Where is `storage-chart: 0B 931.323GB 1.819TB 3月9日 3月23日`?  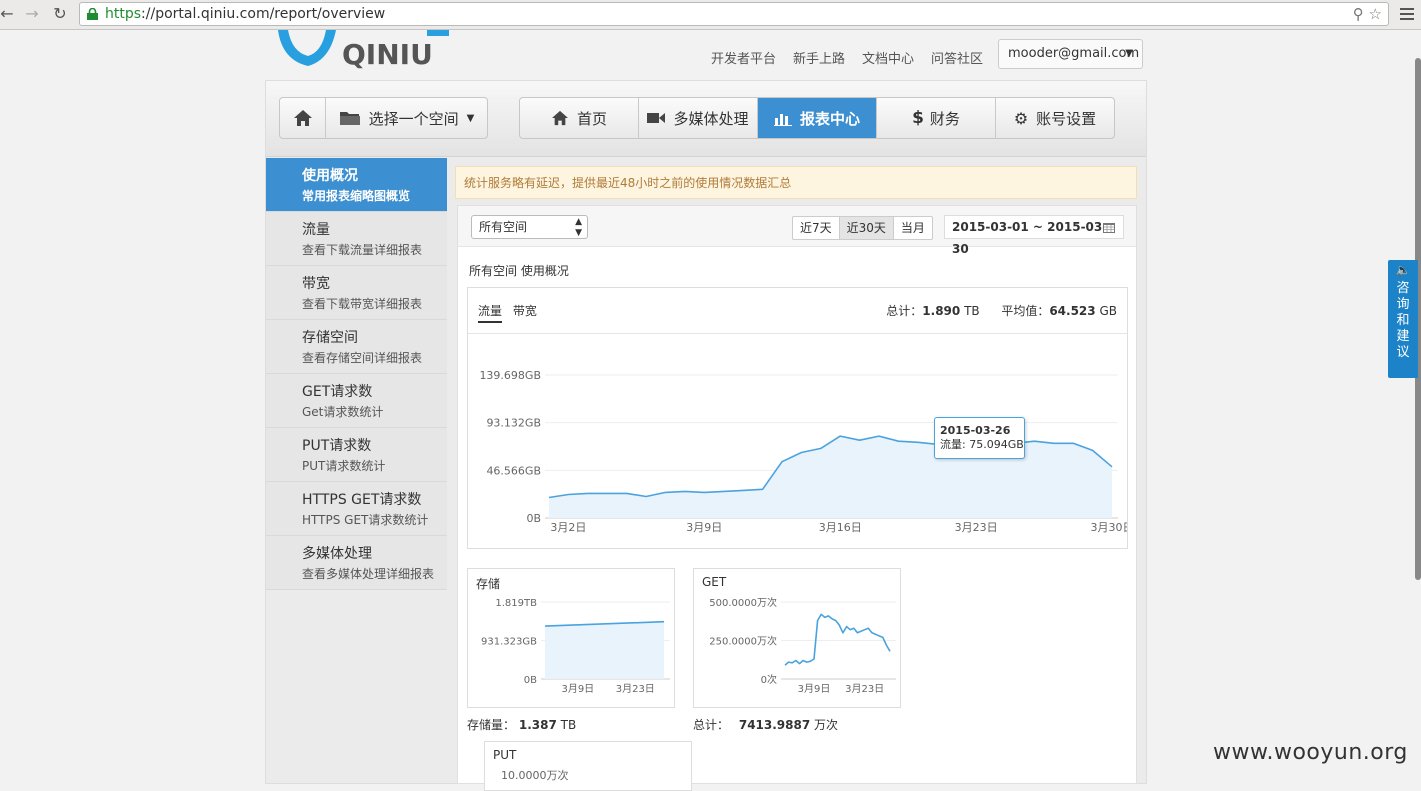 storage-chart: 0B 931.323GB 1.819TB 3月9日 3月23日 is located at coordinates (571, 638).